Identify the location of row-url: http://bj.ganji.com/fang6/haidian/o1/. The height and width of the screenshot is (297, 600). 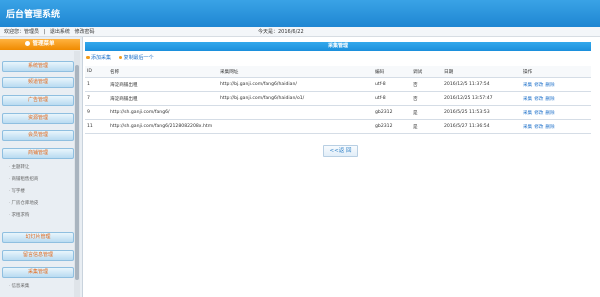
(295, 98).